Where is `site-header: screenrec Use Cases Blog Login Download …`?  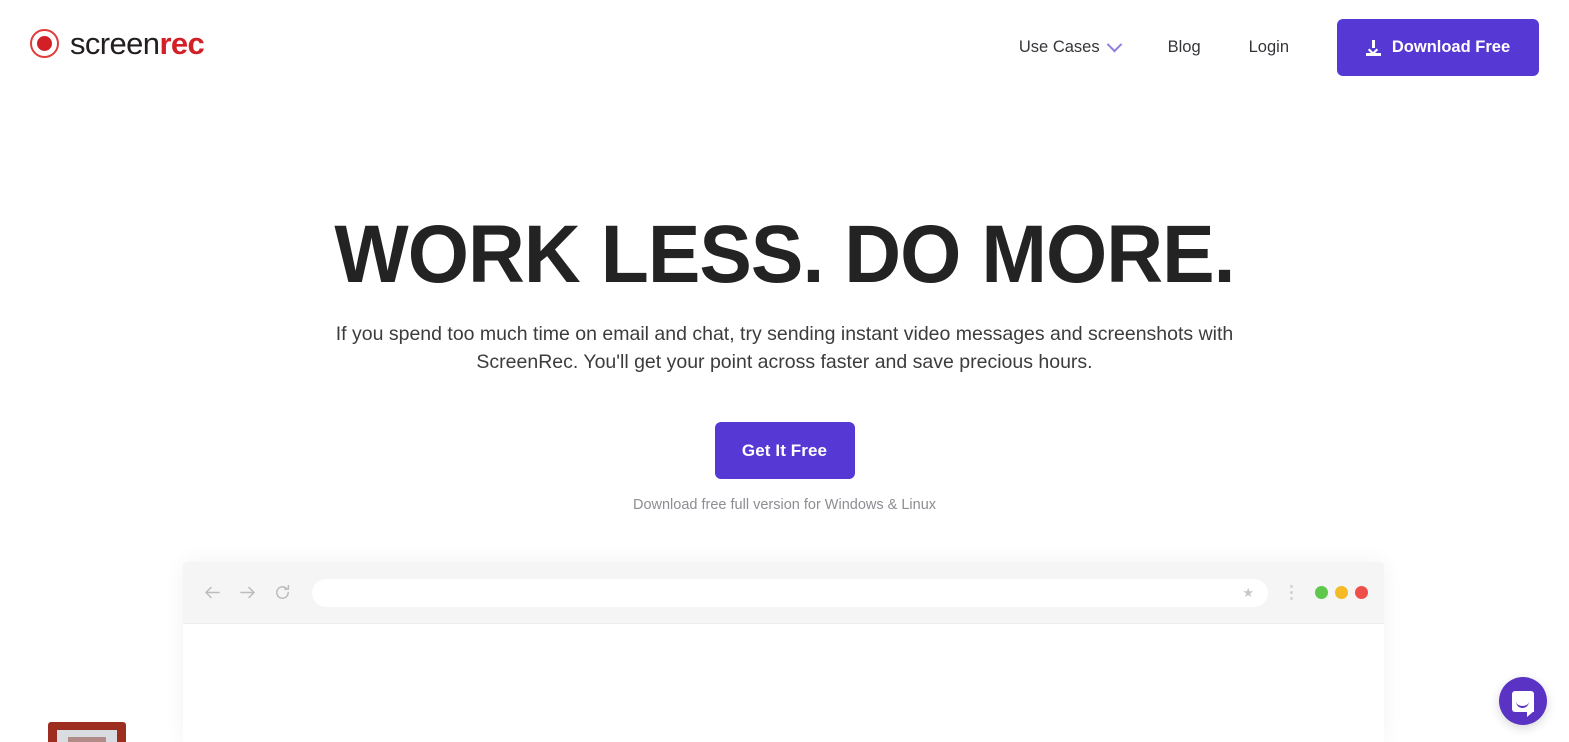 site-header: screenrec Use Cases Blog Login Download … is located at coordinates (784, 48).